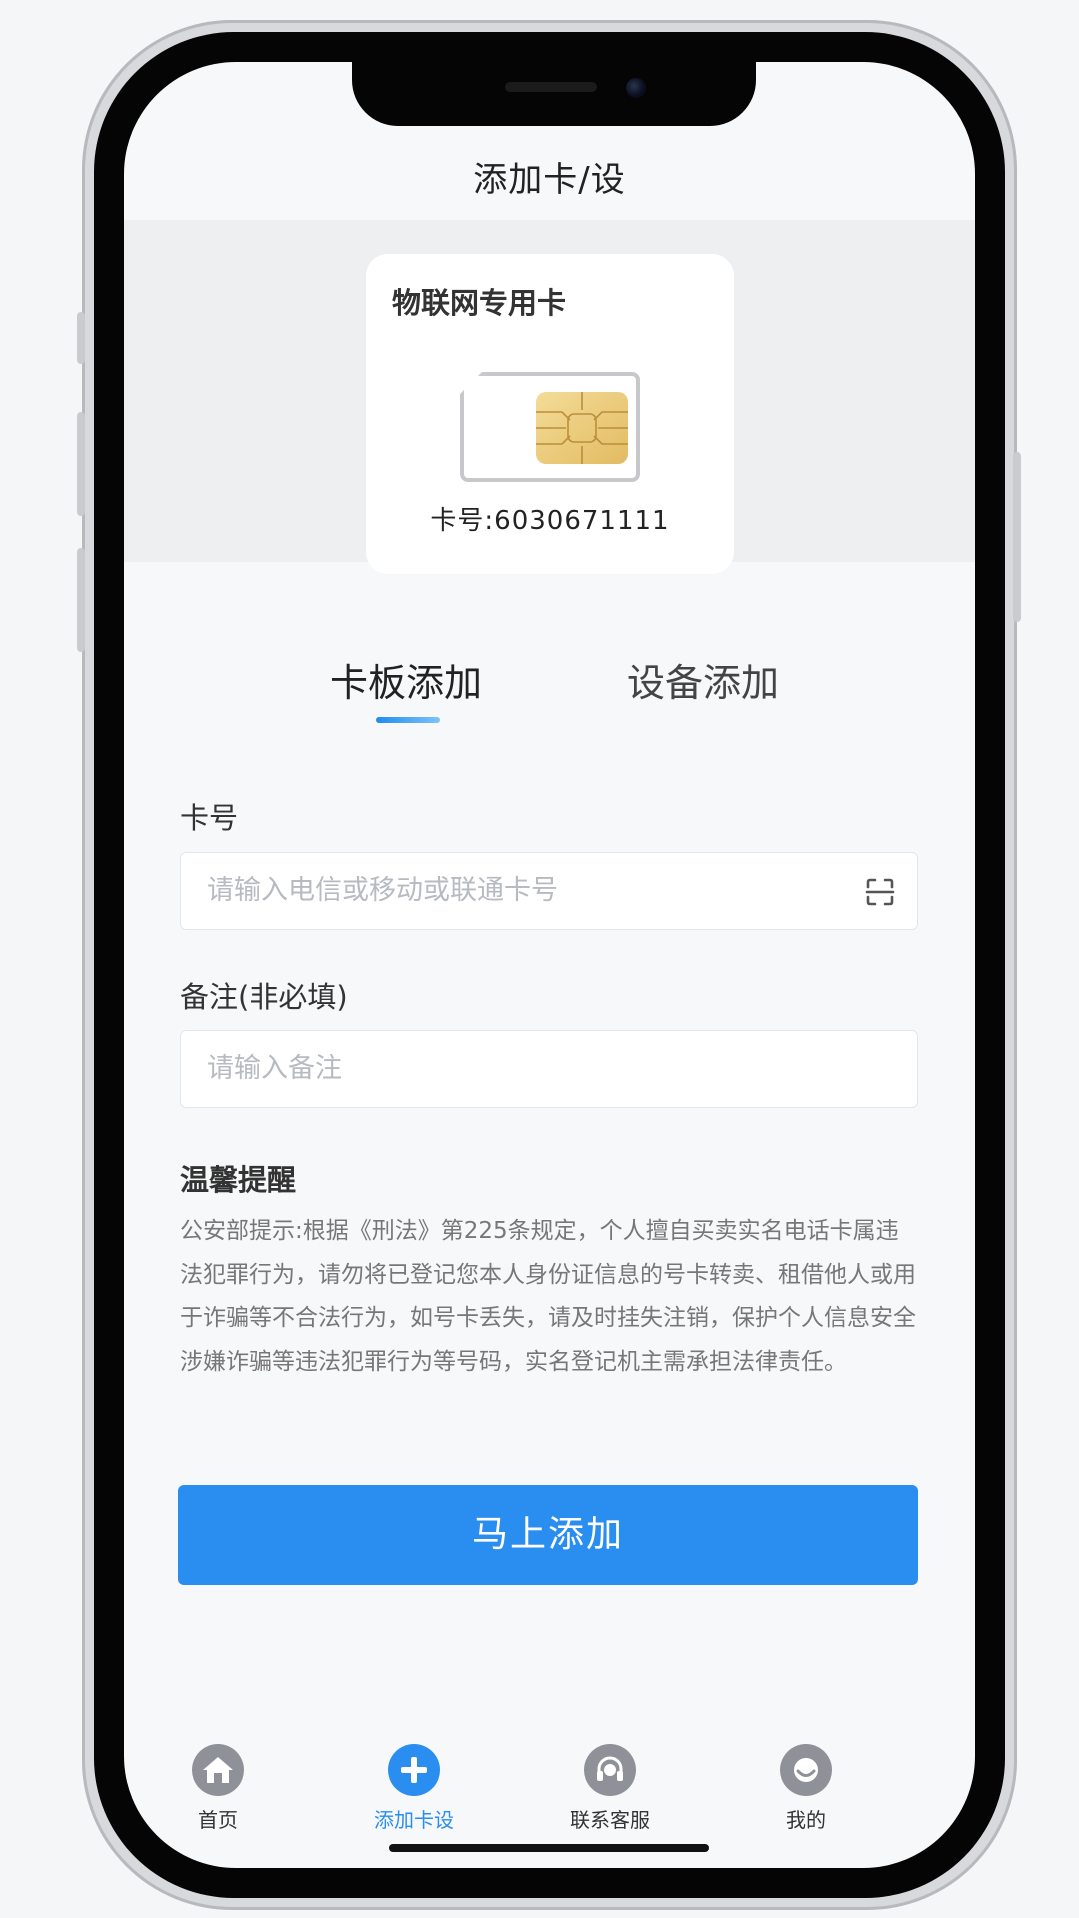  I want to click on plus-icon, so click(414, 1770).